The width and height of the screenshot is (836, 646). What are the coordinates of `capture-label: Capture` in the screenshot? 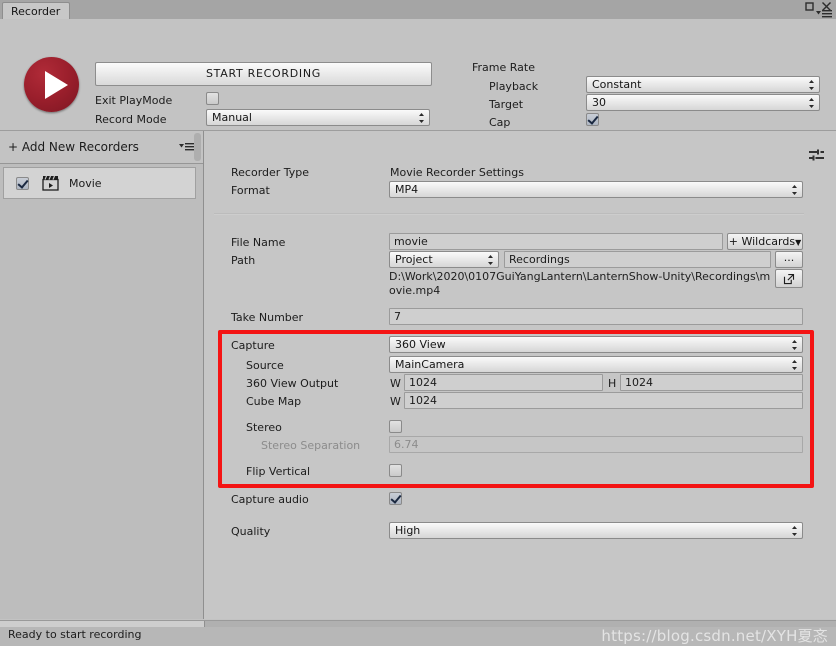 It's located at (253, 345).